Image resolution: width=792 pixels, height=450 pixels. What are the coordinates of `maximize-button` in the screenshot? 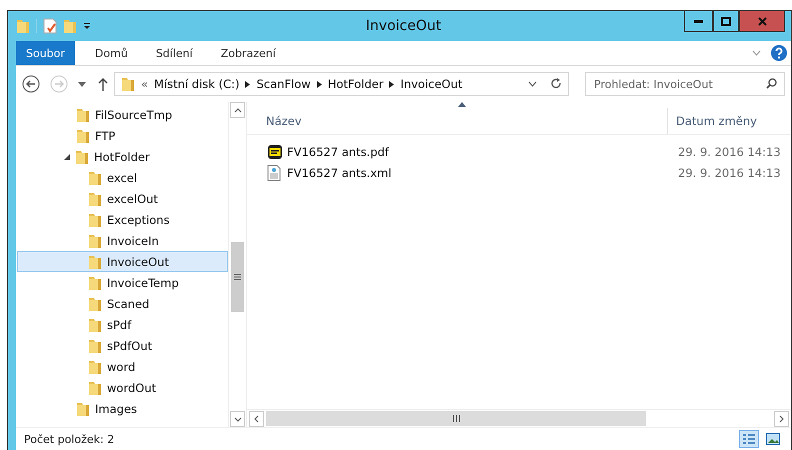 It's located at (726, 21).